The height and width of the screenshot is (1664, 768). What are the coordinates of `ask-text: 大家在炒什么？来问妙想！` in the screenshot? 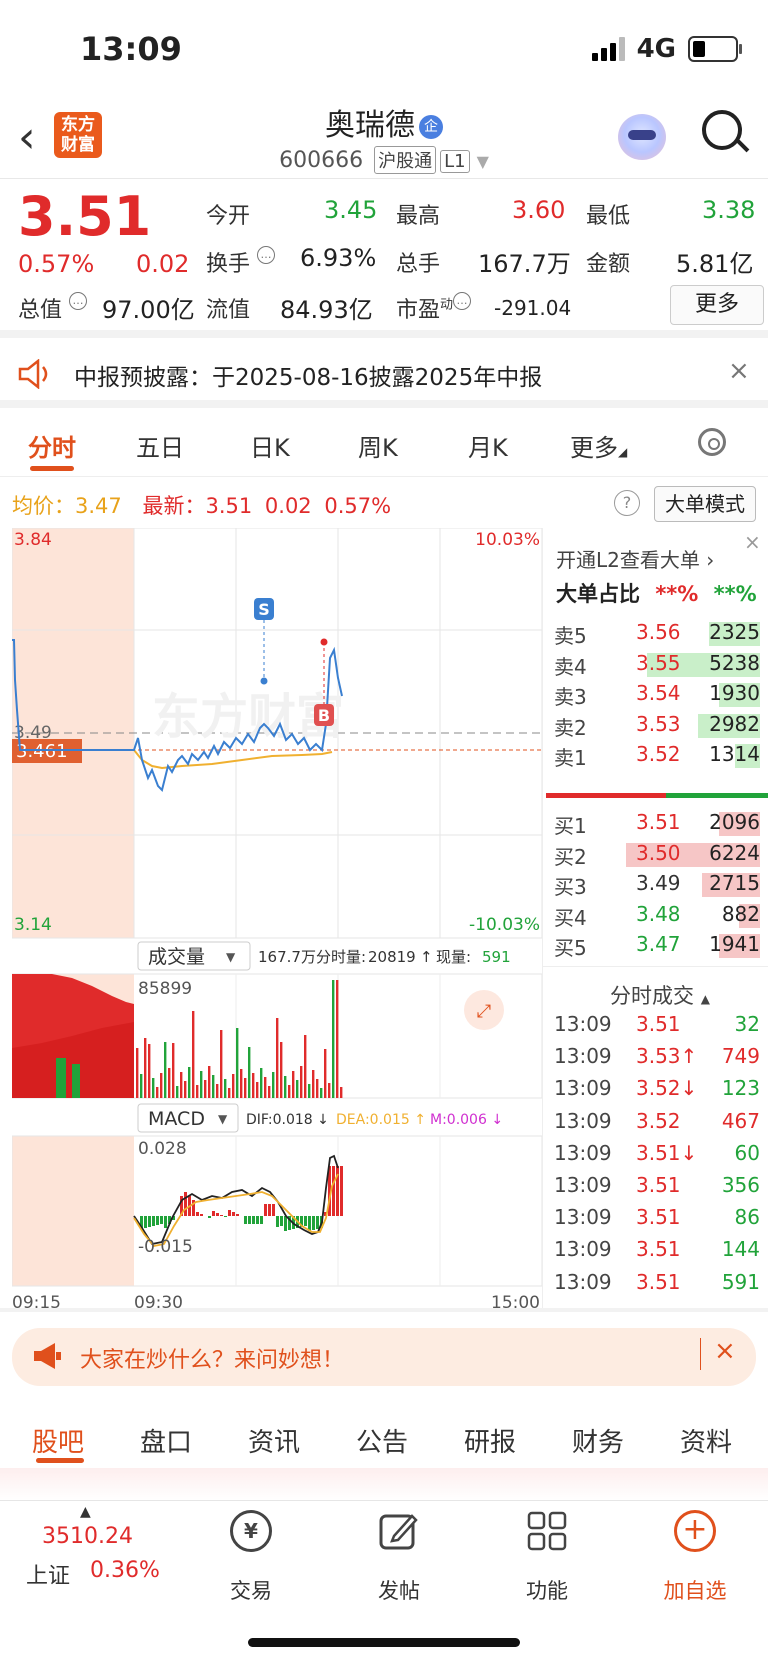 It's located at (212, 1358).